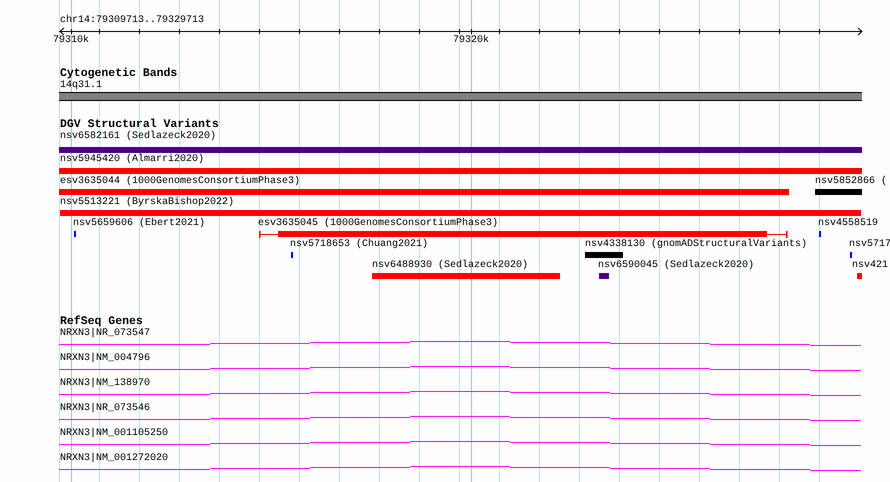  Describe the element at coordinates (851, 182) in the screenshot. I see `variant-label: nsv5852866 (` at that location.